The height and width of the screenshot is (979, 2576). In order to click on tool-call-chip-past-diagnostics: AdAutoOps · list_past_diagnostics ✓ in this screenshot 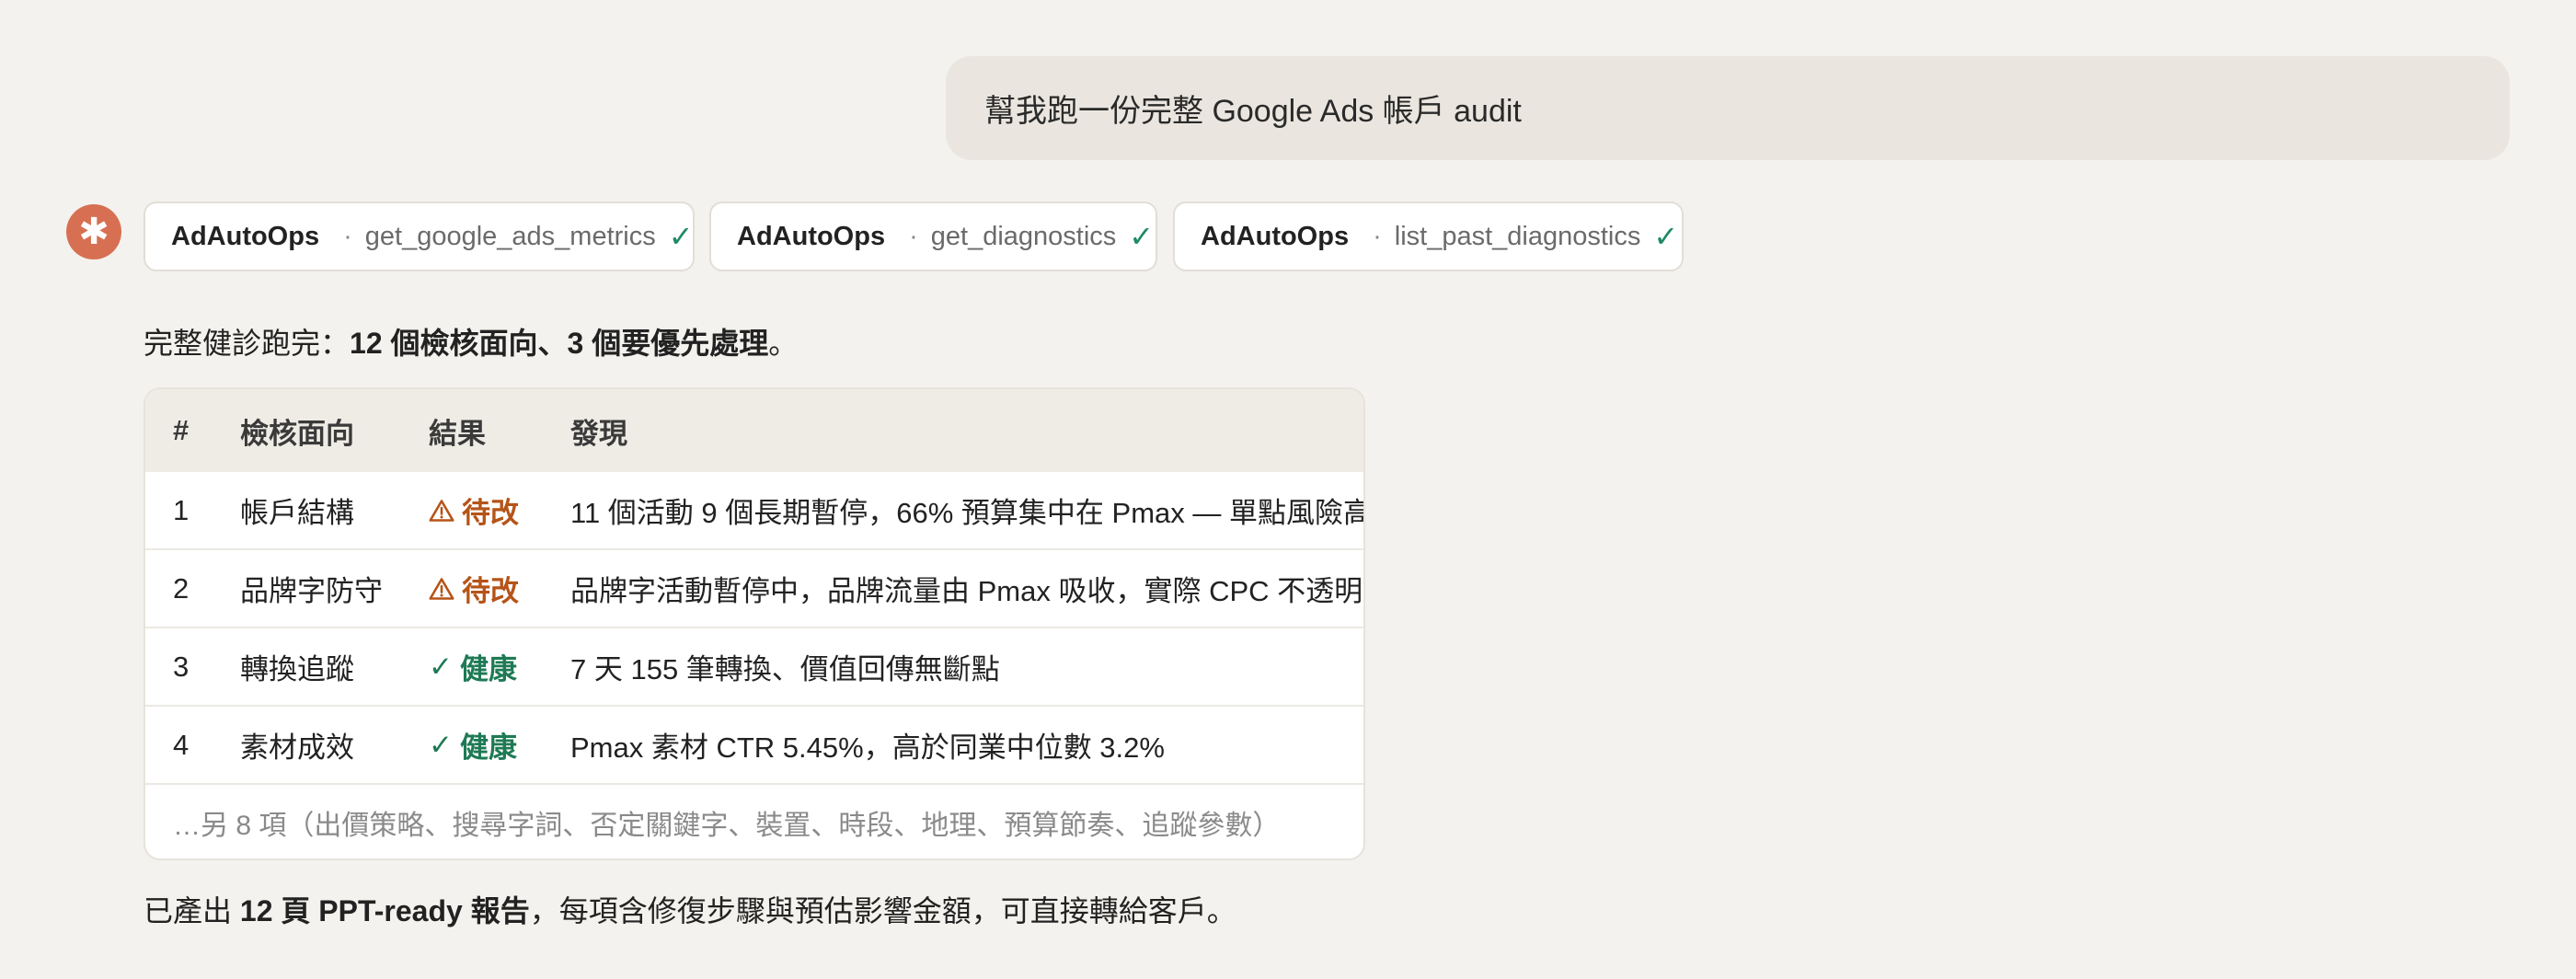, I will do `click(1428, 236)`.